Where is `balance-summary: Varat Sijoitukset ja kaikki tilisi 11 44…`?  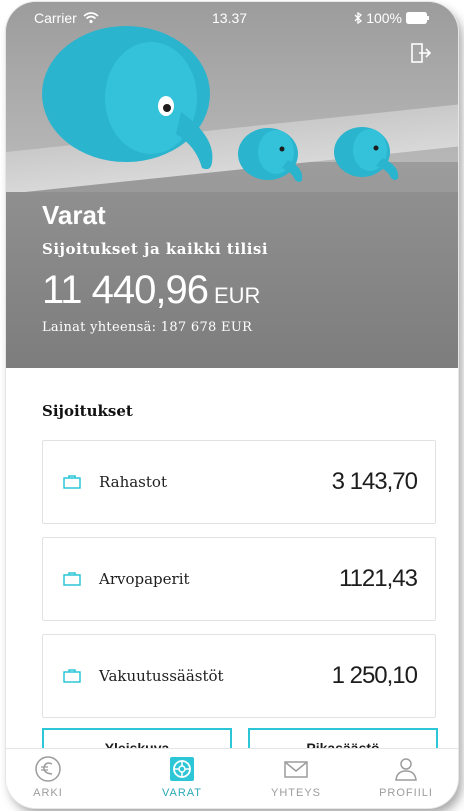 balance-summary: Varat Sijoitukset ja kaikki tilisi 11 44… is located at coordinates (155, 267).